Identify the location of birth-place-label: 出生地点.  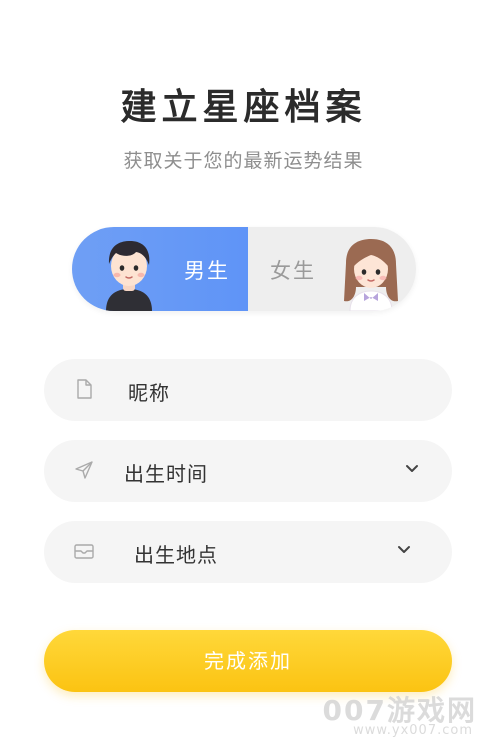
(176, 555).